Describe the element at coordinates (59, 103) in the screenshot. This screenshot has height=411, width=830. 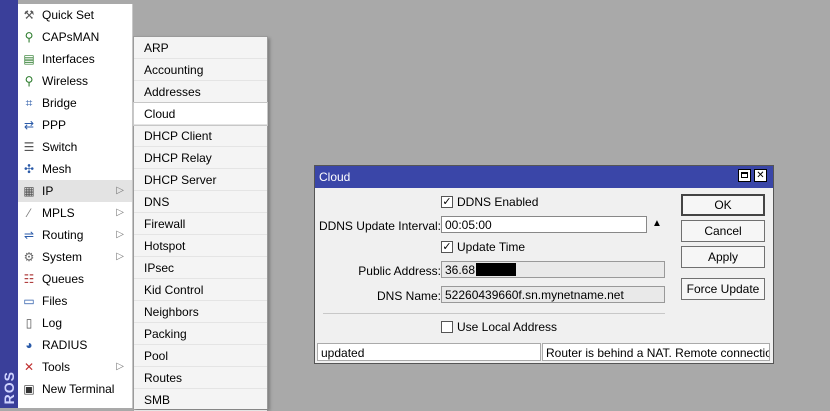
I see `menu-item-label: Bridge` at that location.